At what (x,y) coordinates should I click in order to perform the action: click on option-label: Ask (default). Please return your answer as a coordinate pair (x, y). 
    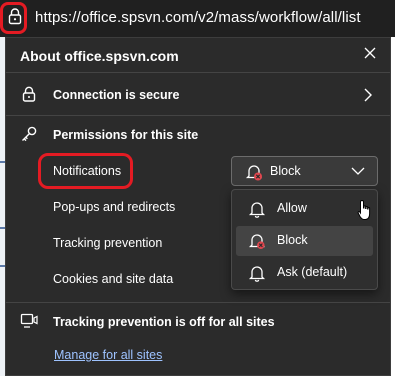
    Looking at the image, I should click on (312, 272).